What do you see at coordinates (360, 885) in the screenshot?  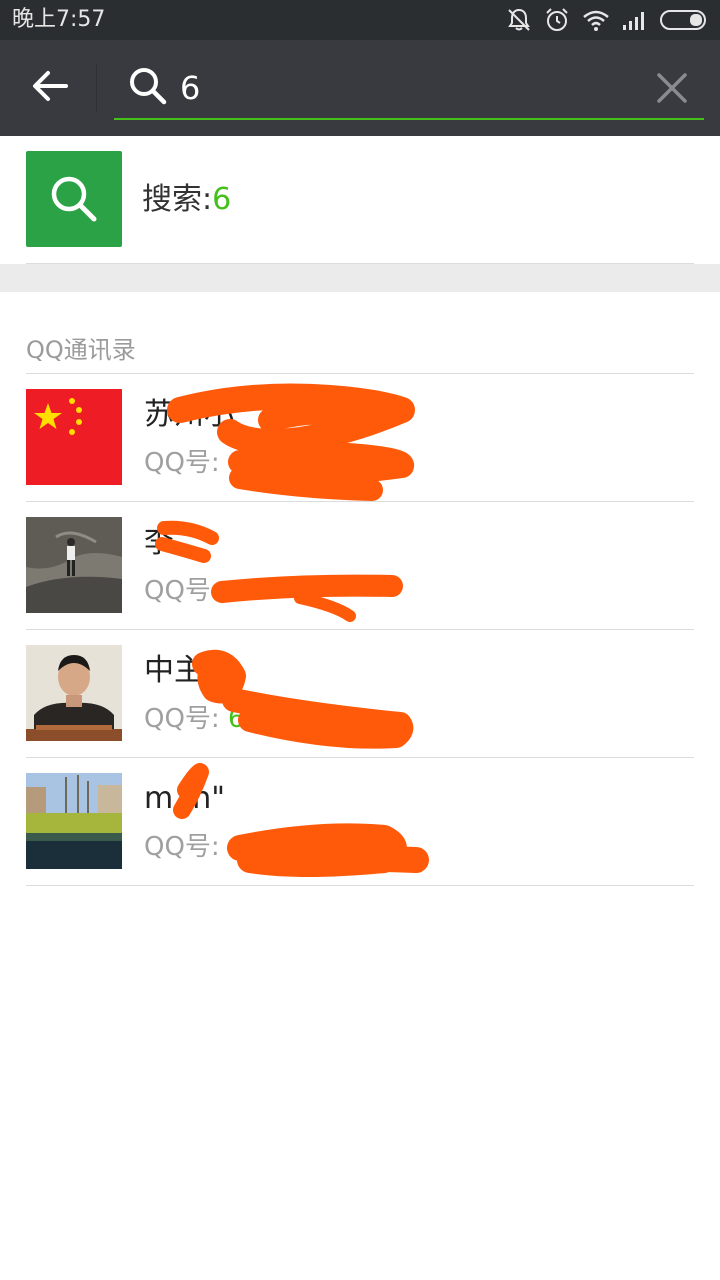 I see `divider` at bounding box center [360, 885].